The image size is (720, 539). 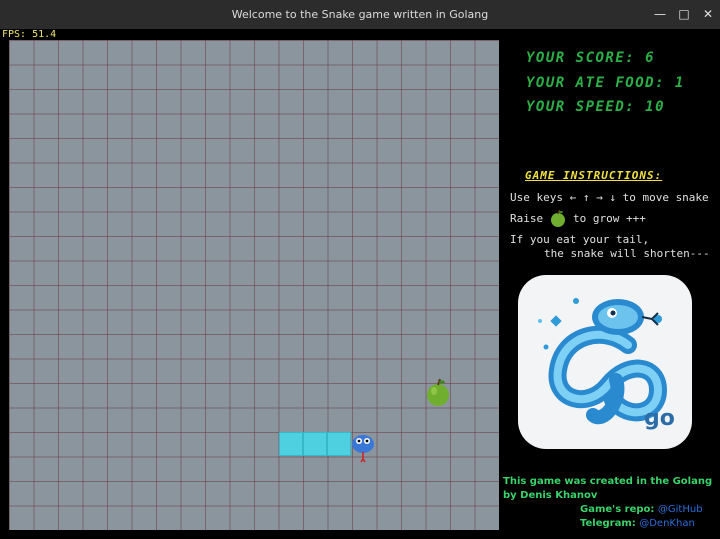 What do you see at coordinates (527, 218) in the screenshot?
I see `instructions-grow-label: Raise` at bounding box center [527, 218].